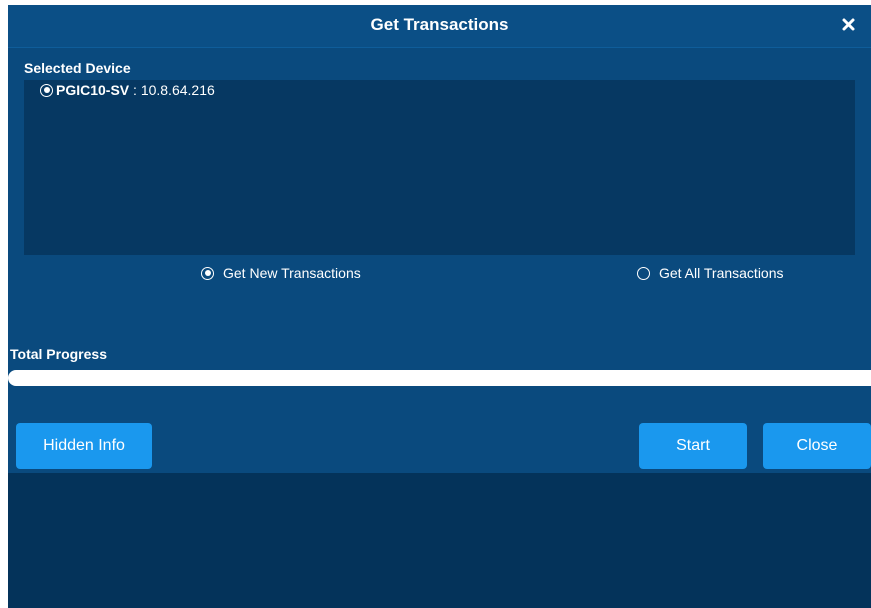  I want to click on total-progress-label: Total Progress, so click(58, 354).